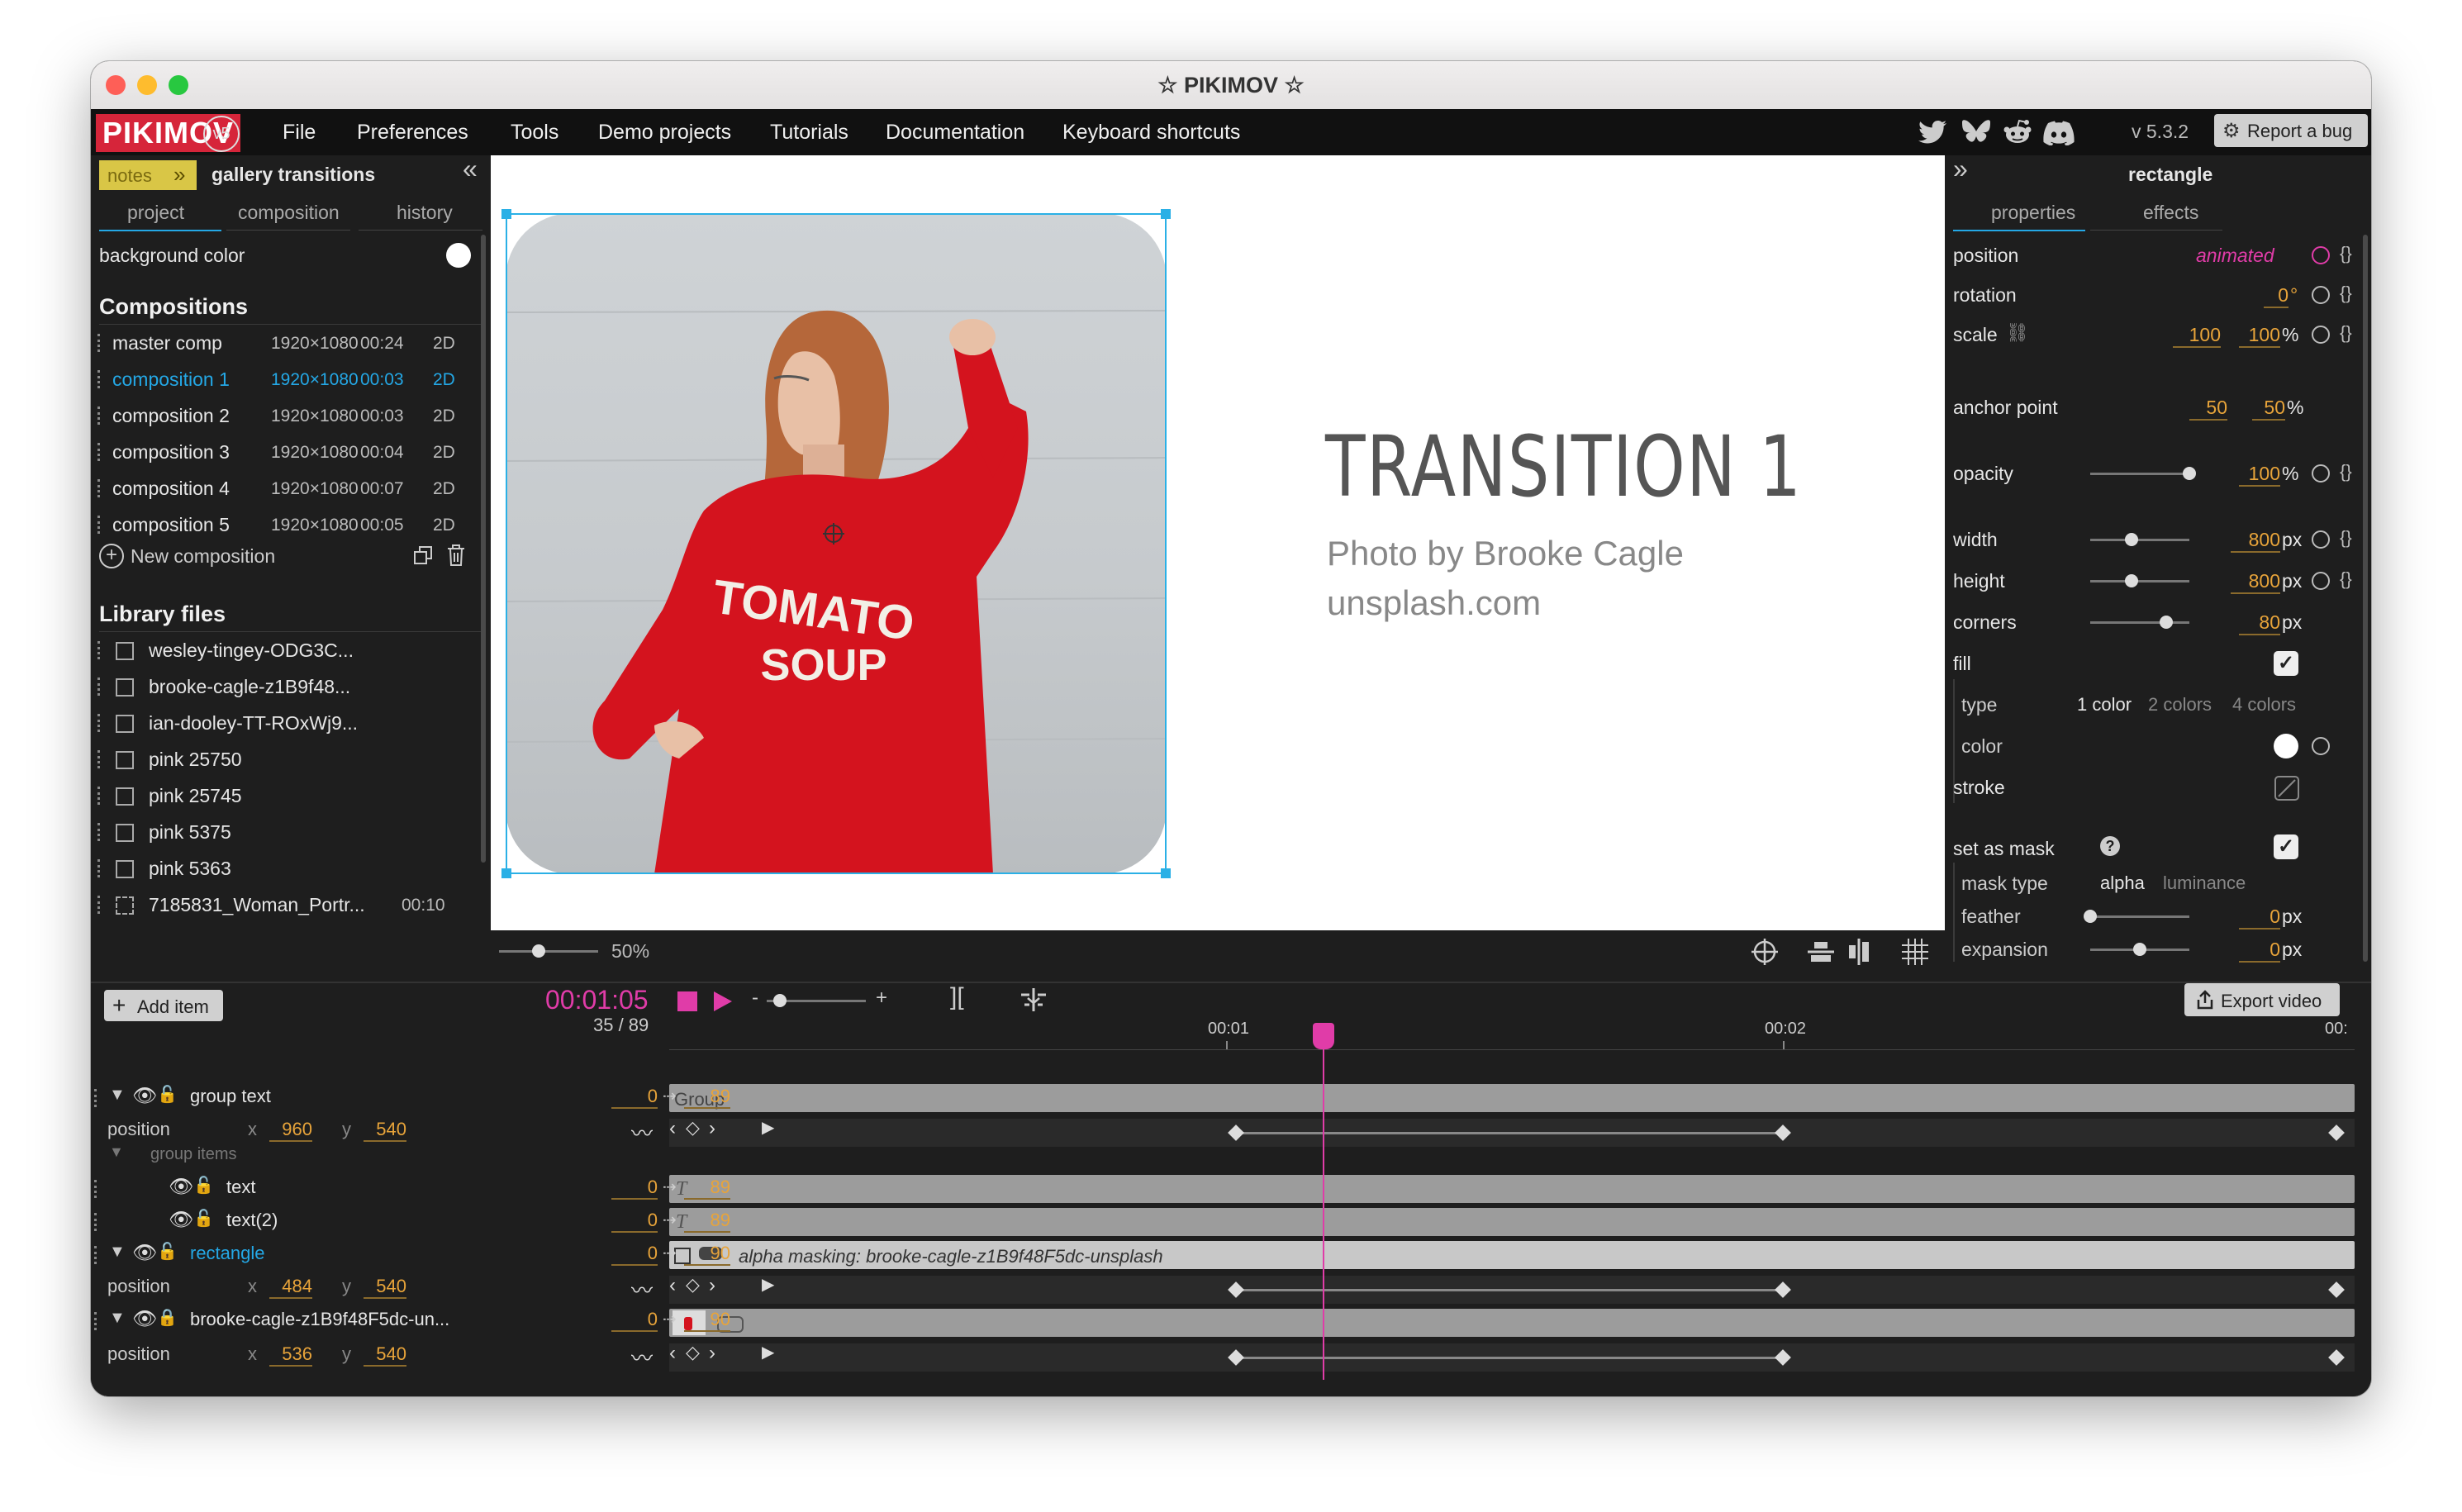  What do you see at coordinates (955, 132) in the screenshot?
I see `menu-documentation: Documentation` at bounding box center [955, 132].